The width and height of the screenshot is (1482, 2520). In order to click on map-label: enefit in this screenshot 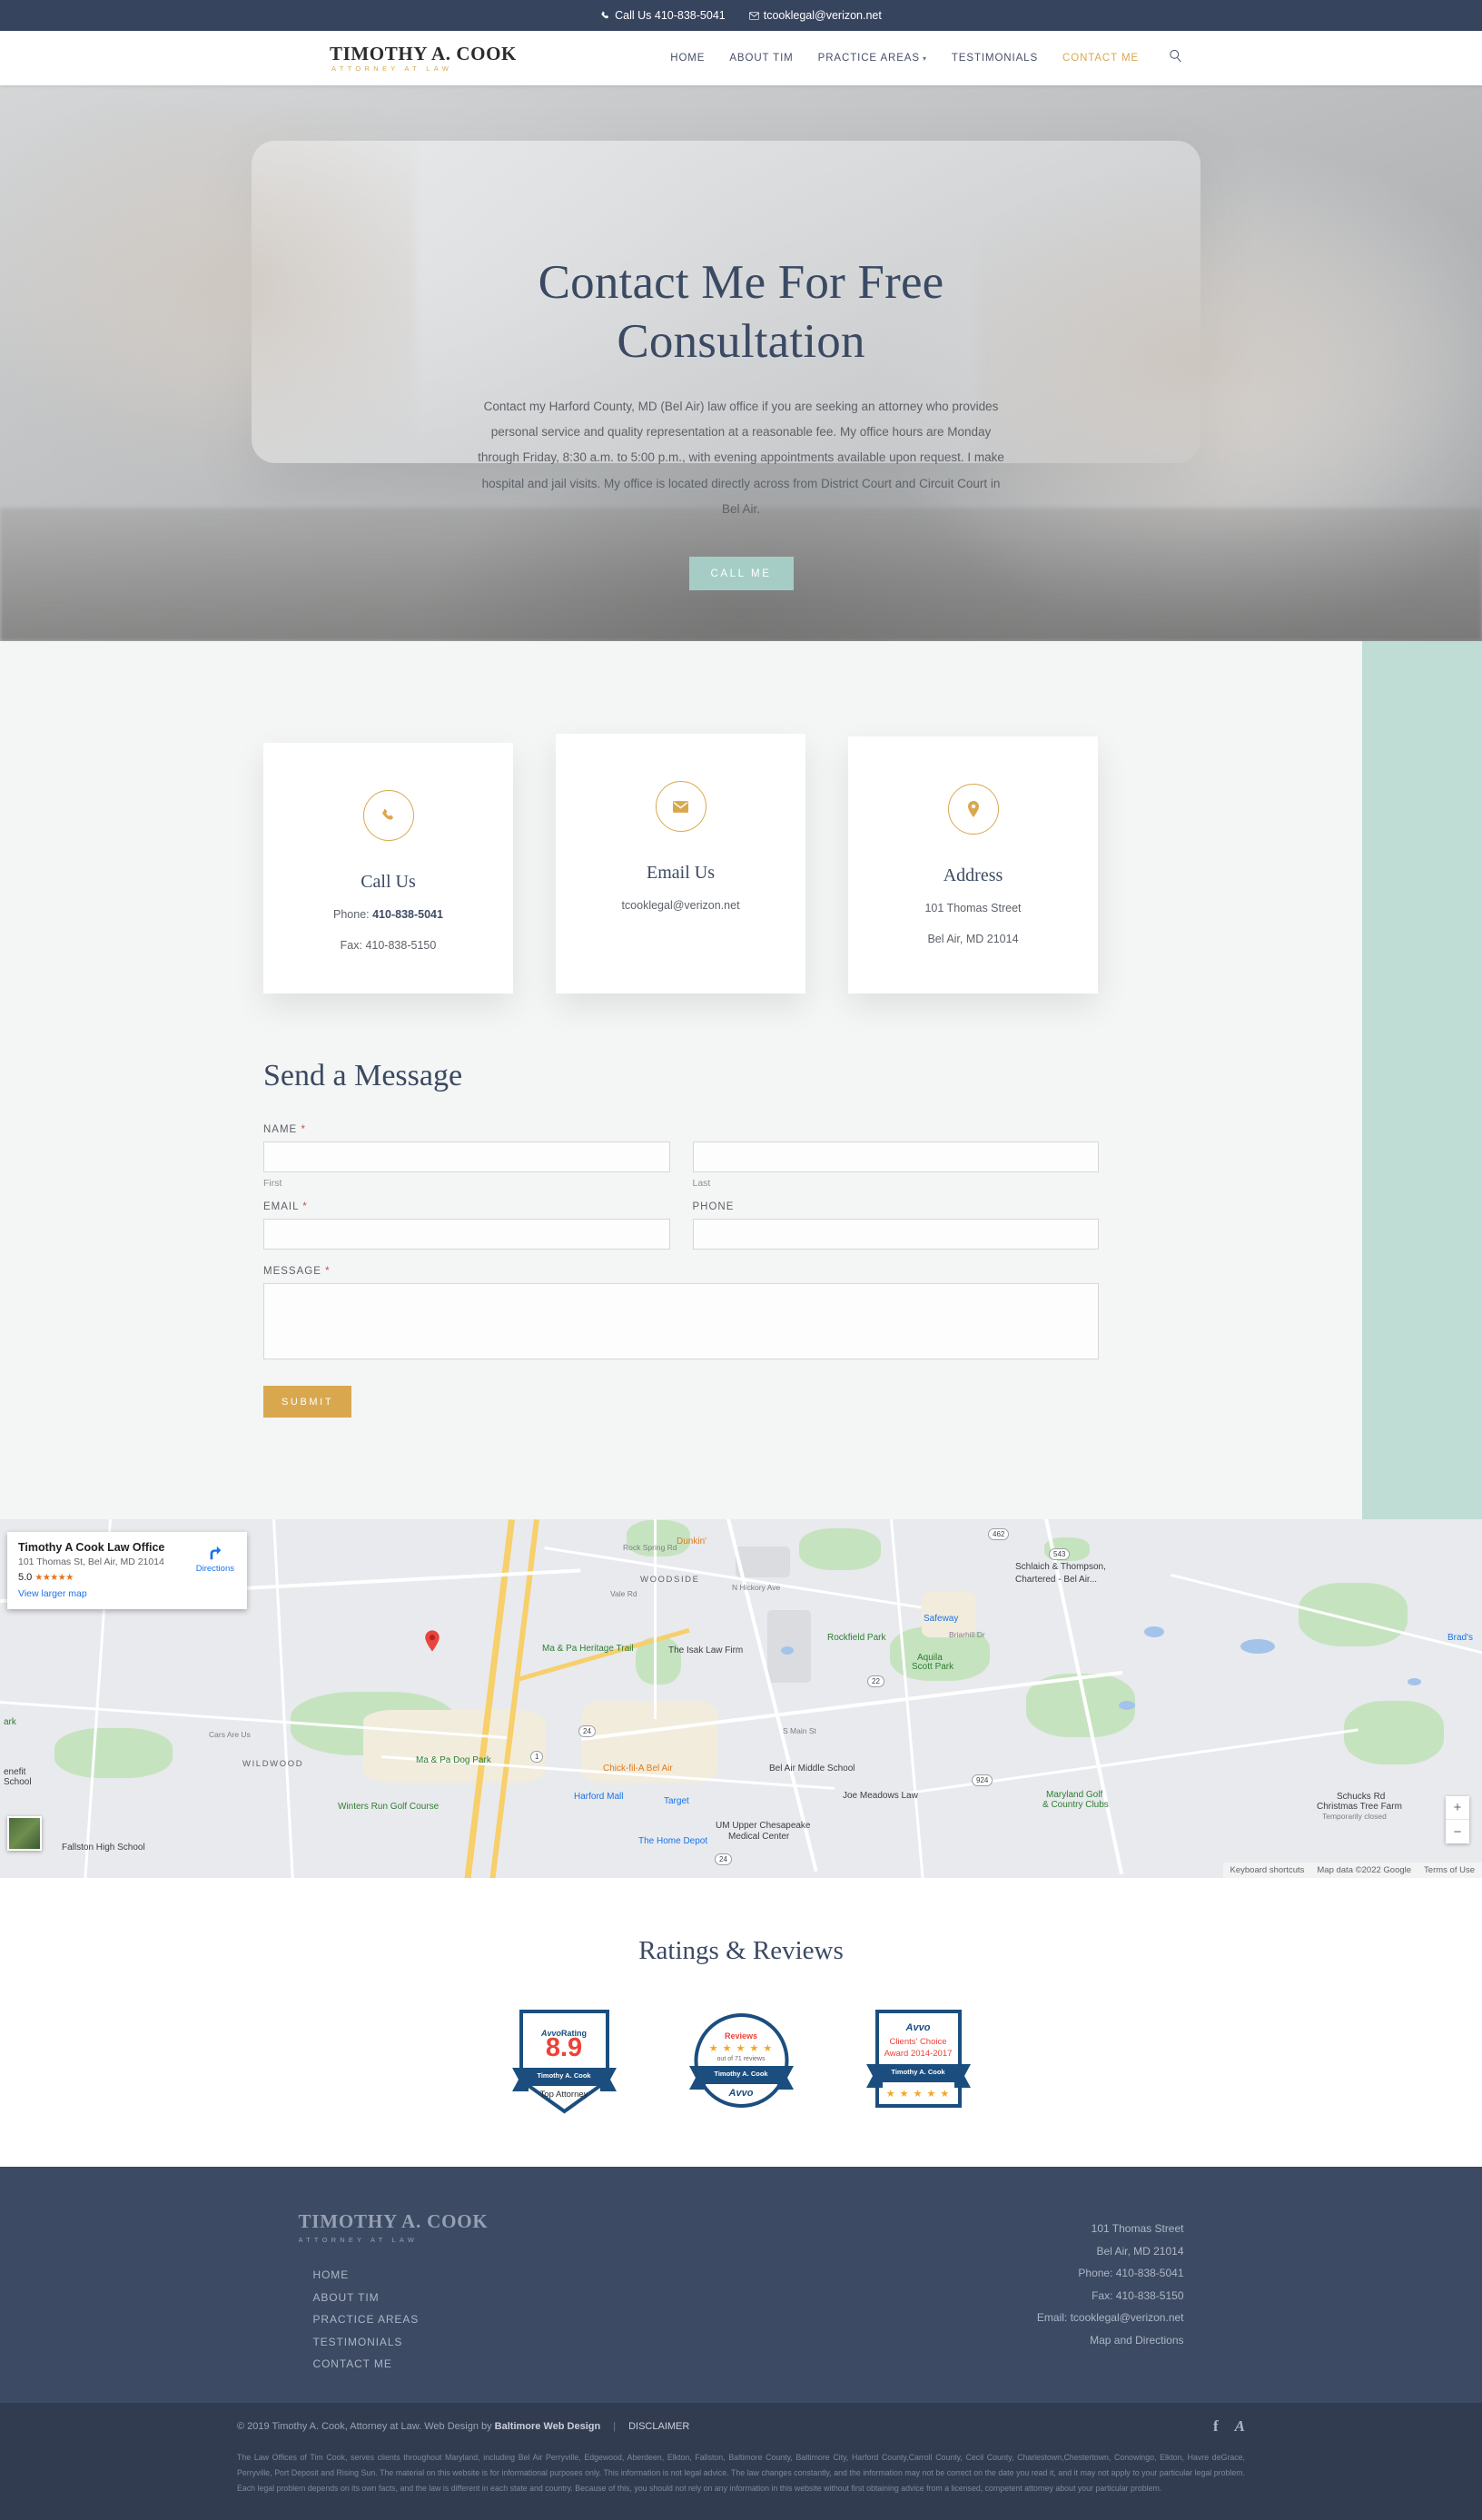, I will do `click(14, 1772)`.